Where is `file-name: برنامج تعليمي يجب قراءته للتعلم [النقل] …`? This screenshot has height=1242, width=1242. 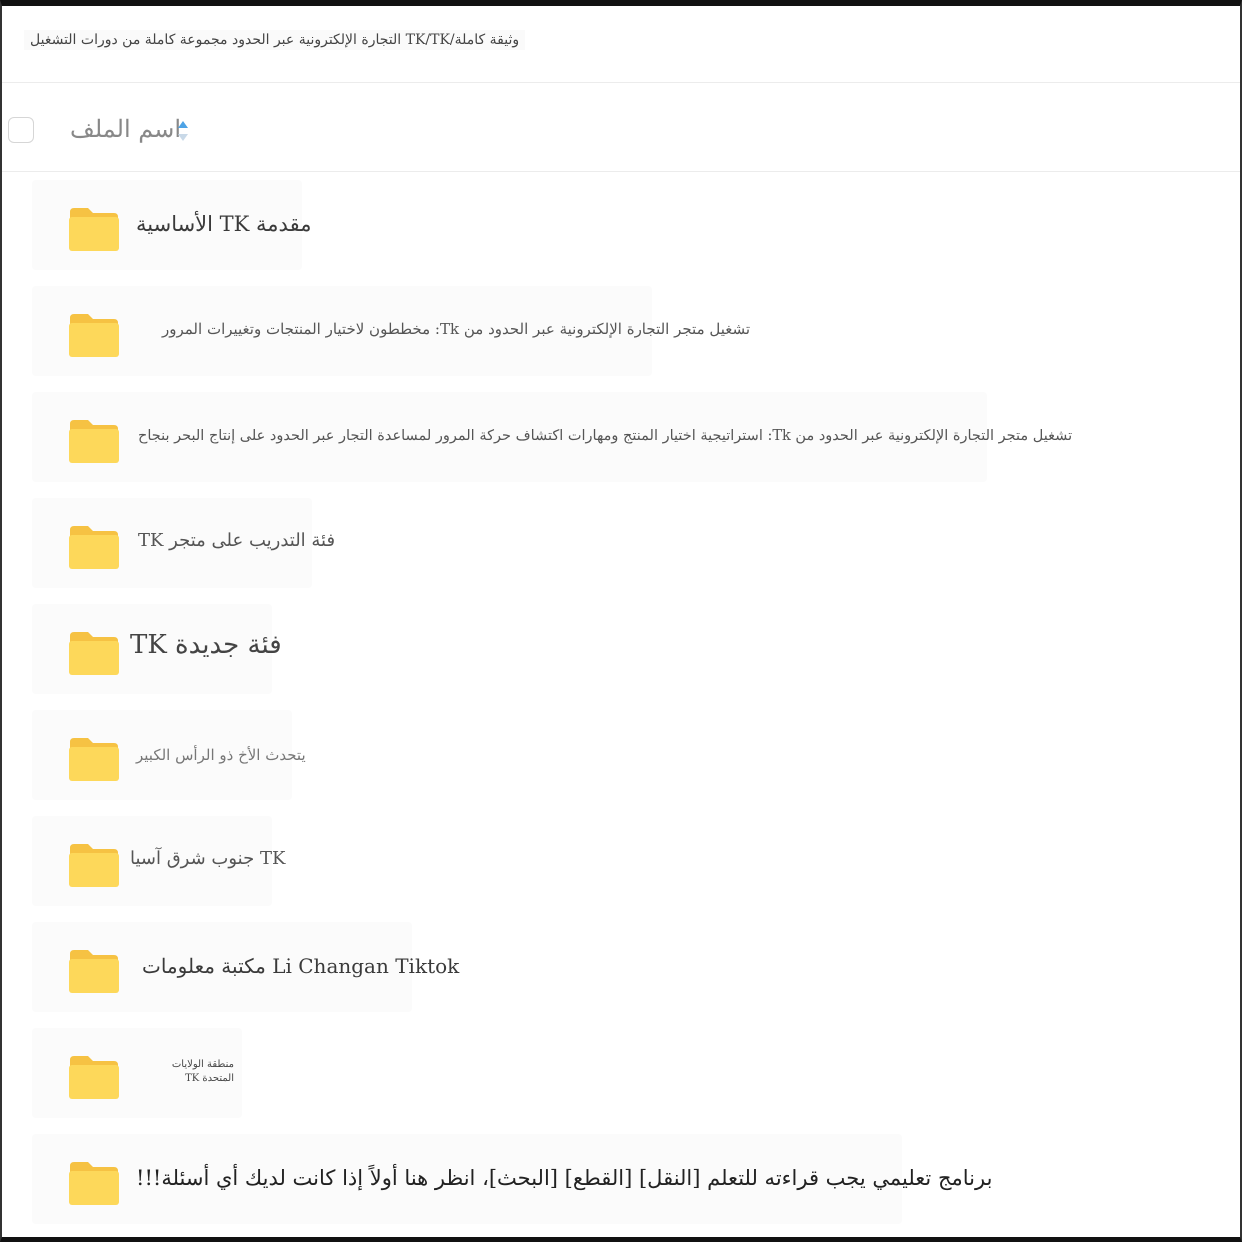
file-name: برنامج تعليمي يجب قراءته للتعلم [النقل] … is located at coordinates (564, 1178).